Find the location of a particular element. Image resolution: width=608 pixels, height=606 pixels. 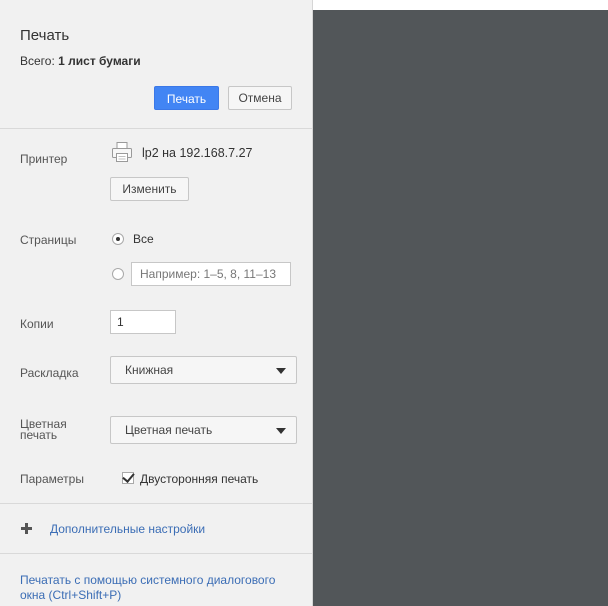

layout-select: Книжная is located at coordinates (203, 370).